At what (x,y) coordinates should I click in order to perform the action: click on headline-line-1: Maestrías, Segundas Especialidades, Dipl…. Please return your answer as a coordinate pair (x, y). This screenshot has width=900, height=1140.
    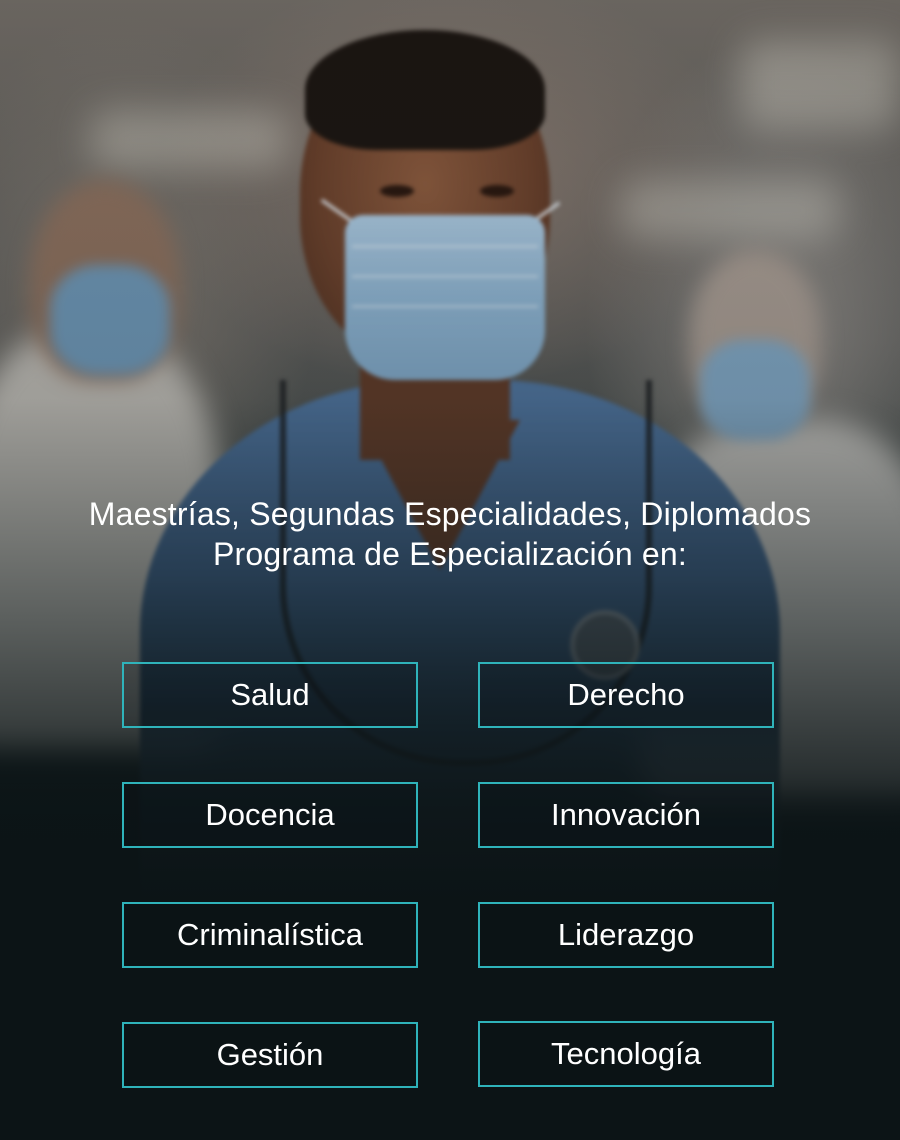
    Looking at the image, I should click on (450, 514).